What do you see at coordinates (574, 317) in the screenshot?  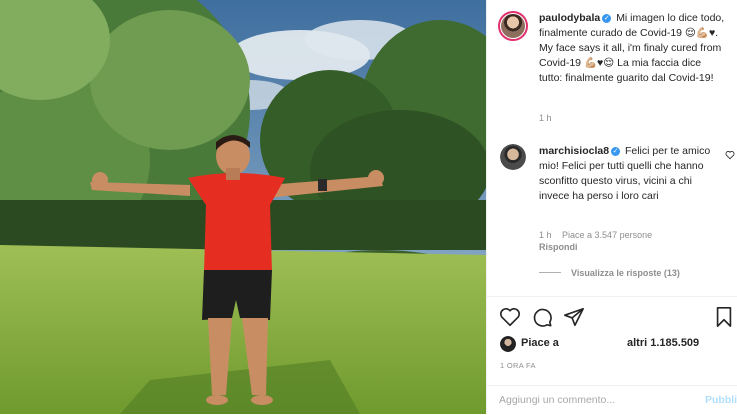 I see `share-icon` at bounding box center [574, 317].